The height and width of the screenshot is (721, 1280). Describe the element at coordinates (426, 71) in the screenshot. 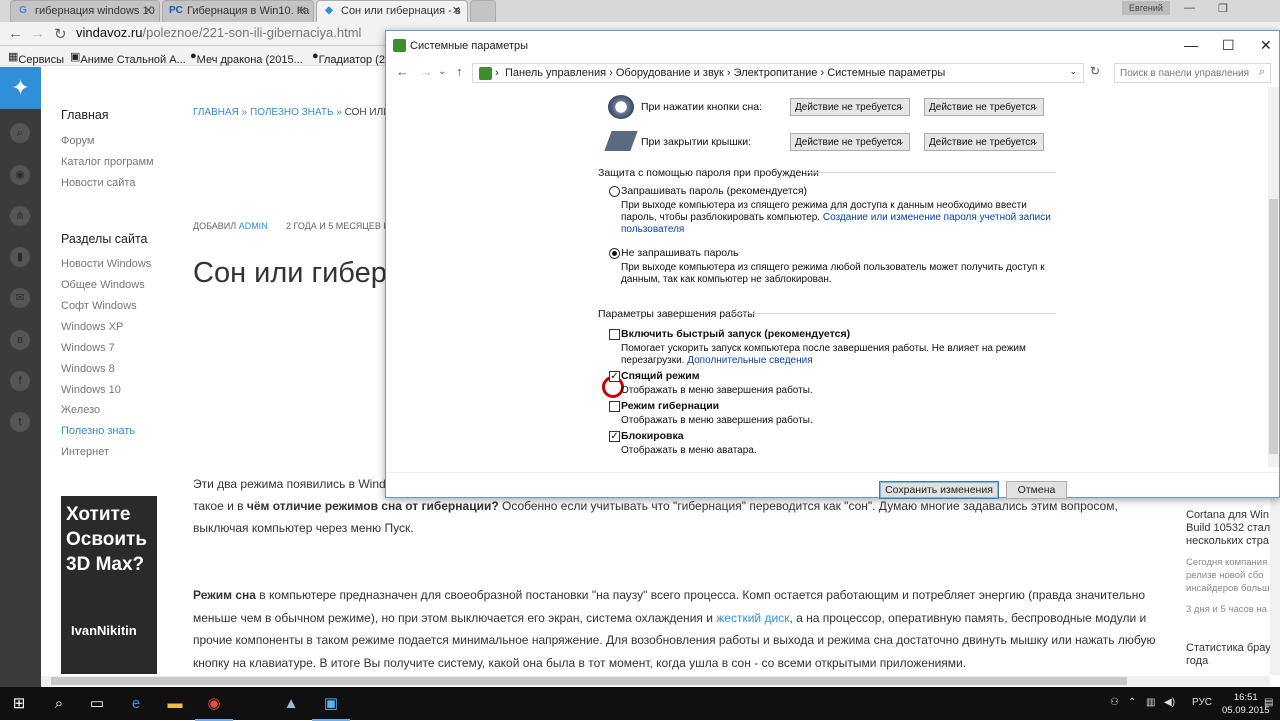

I see `forward-icon: →` at that location.